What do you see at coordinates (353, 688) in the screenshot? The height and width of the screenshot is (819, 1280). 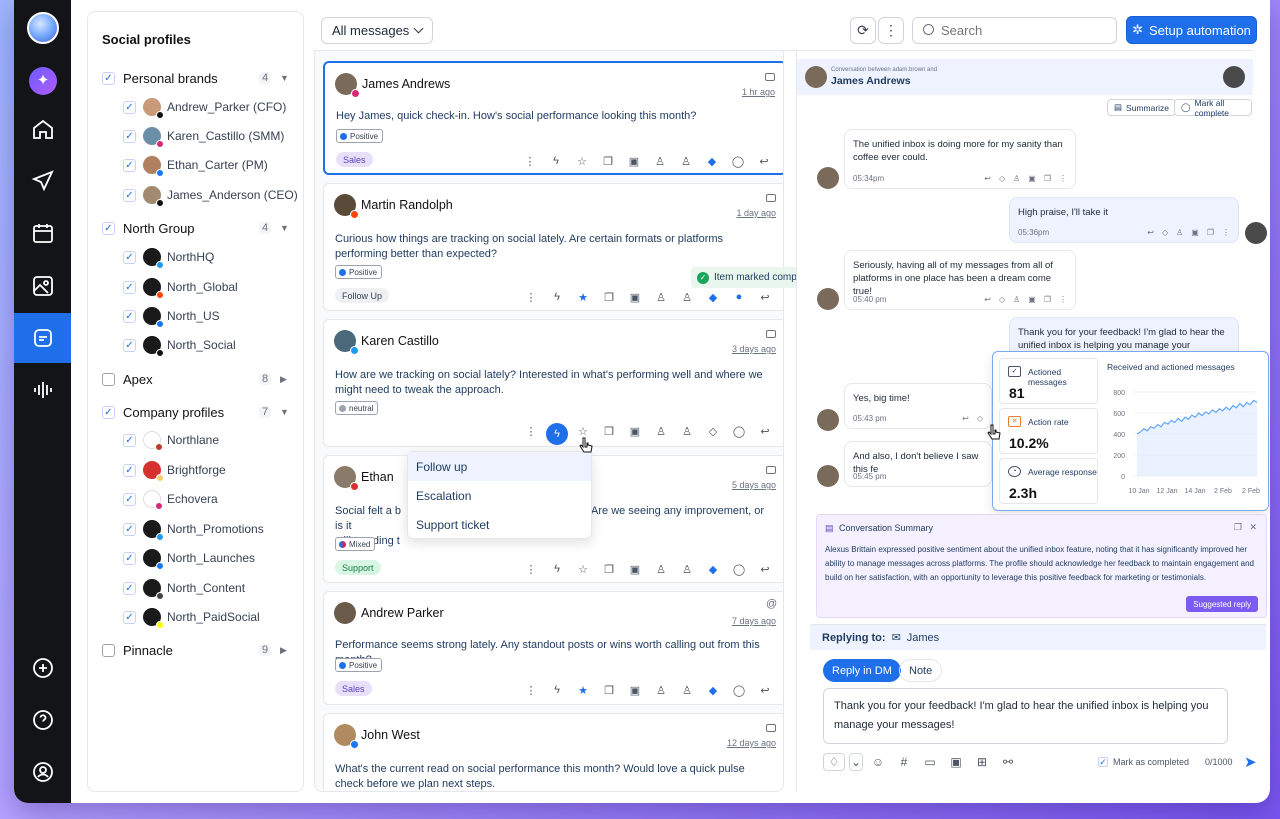 I see `tag-chip: Sales` at bounding box center [353, 688].